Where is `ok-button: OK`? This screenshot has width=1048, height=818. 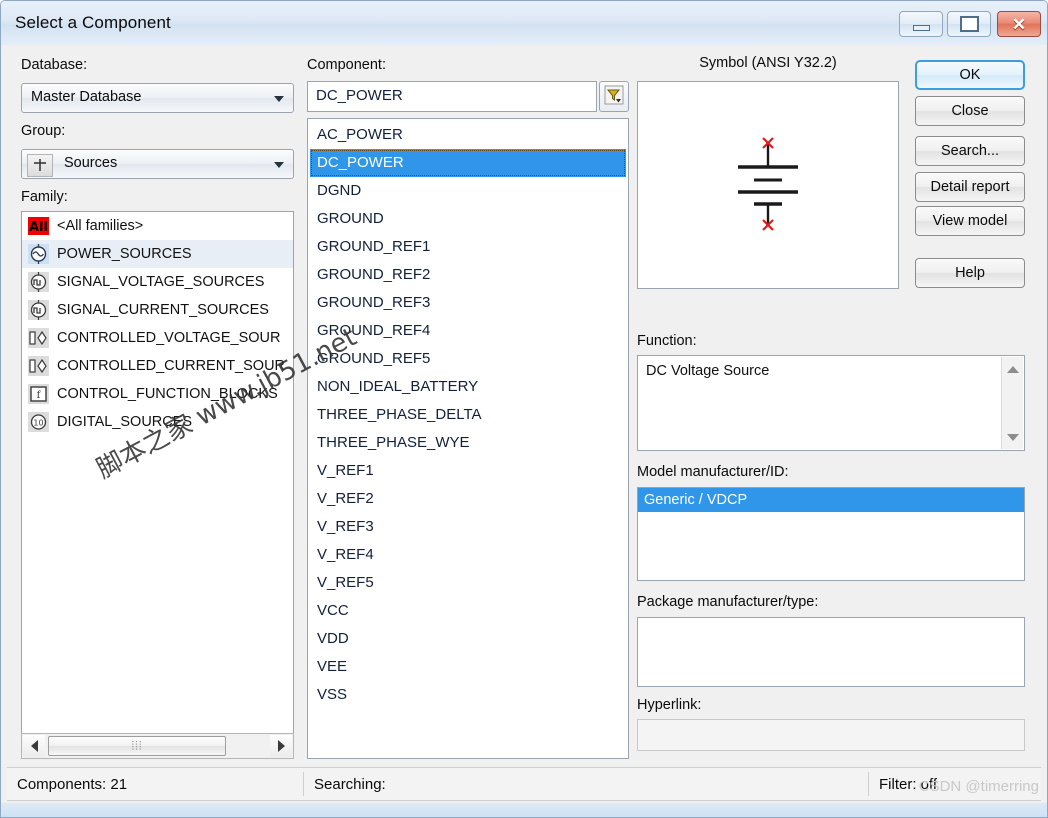 ok-button: OK is located at coordinates (970, 75).